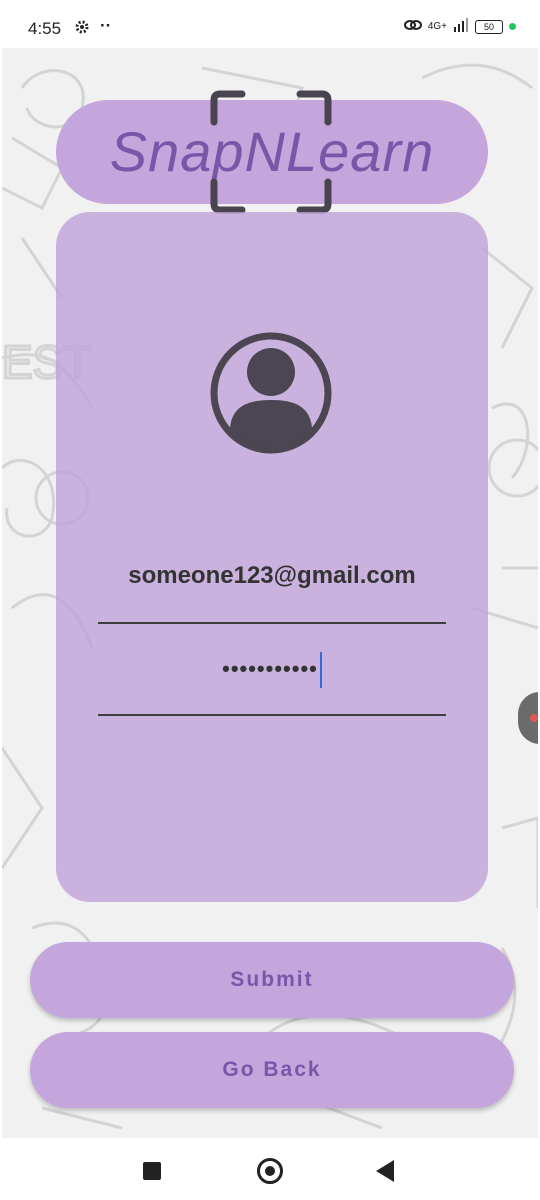  I want to click on network-label: 4G+, so click(437, 26).